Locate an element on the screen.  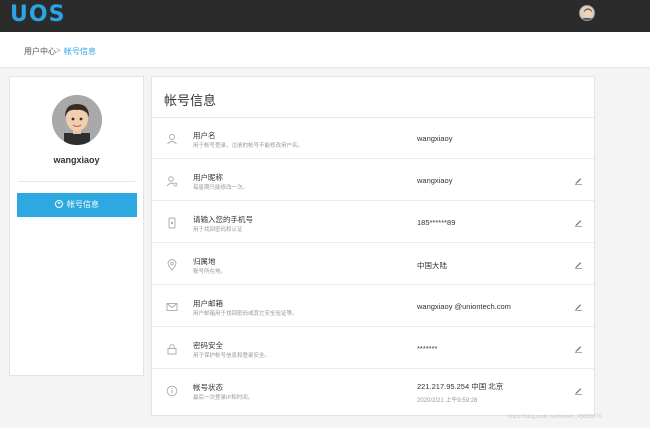
uos-logo: UOS is located at coordinates (37, 14).